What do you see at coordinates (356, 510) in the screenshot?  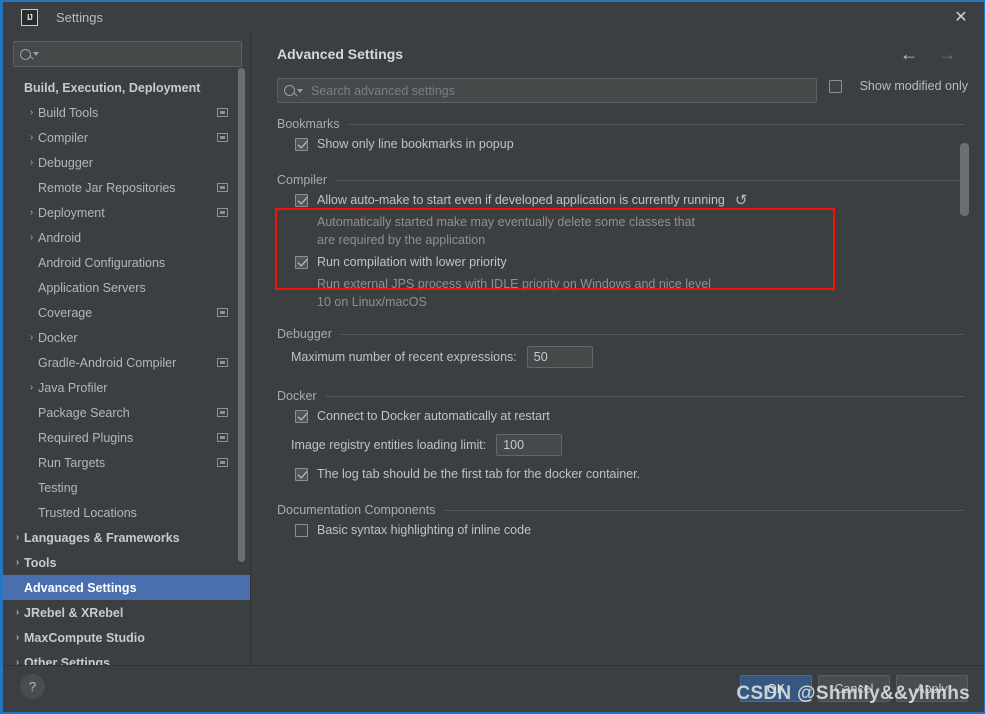 I see `section-title: Documentation Components` at bounding box center [356, 510].